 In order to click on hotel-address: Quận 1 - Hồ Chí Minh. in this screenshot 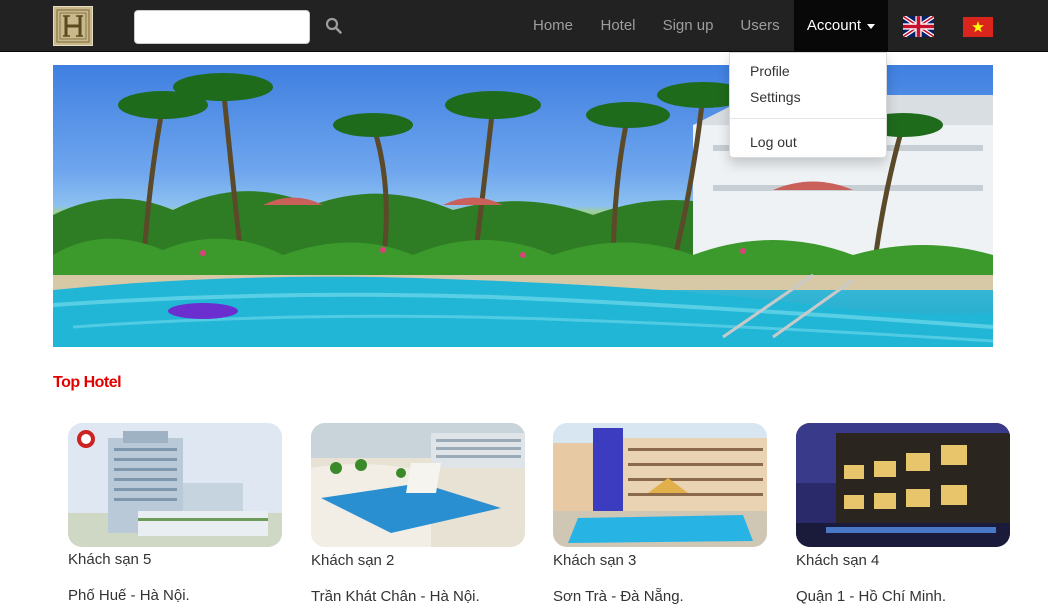, I will do `click(871, 596)`.